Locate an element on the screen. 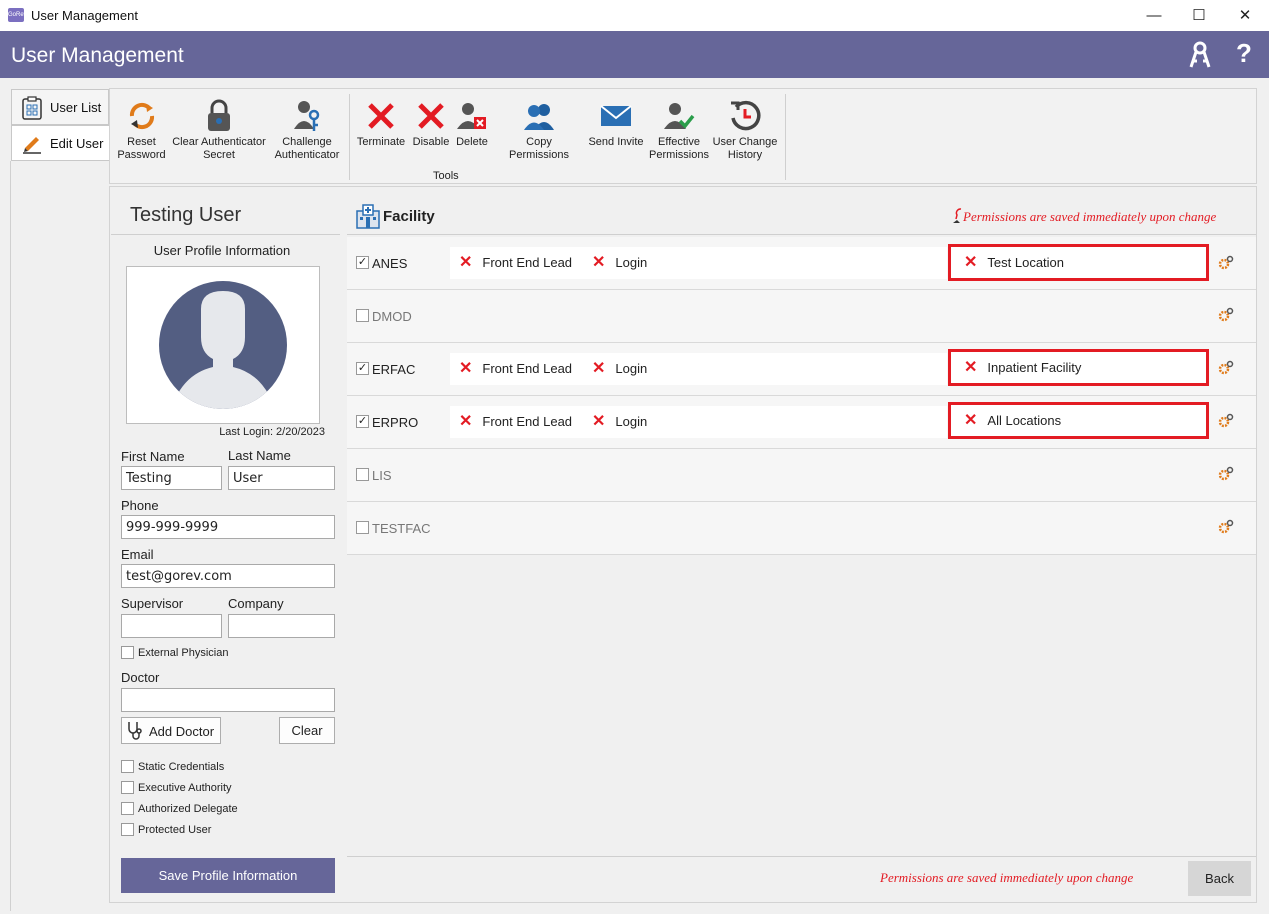 The width and height of the screenshot is (1269, 914). disable-button: Disable is located at coordinates (431, 122).